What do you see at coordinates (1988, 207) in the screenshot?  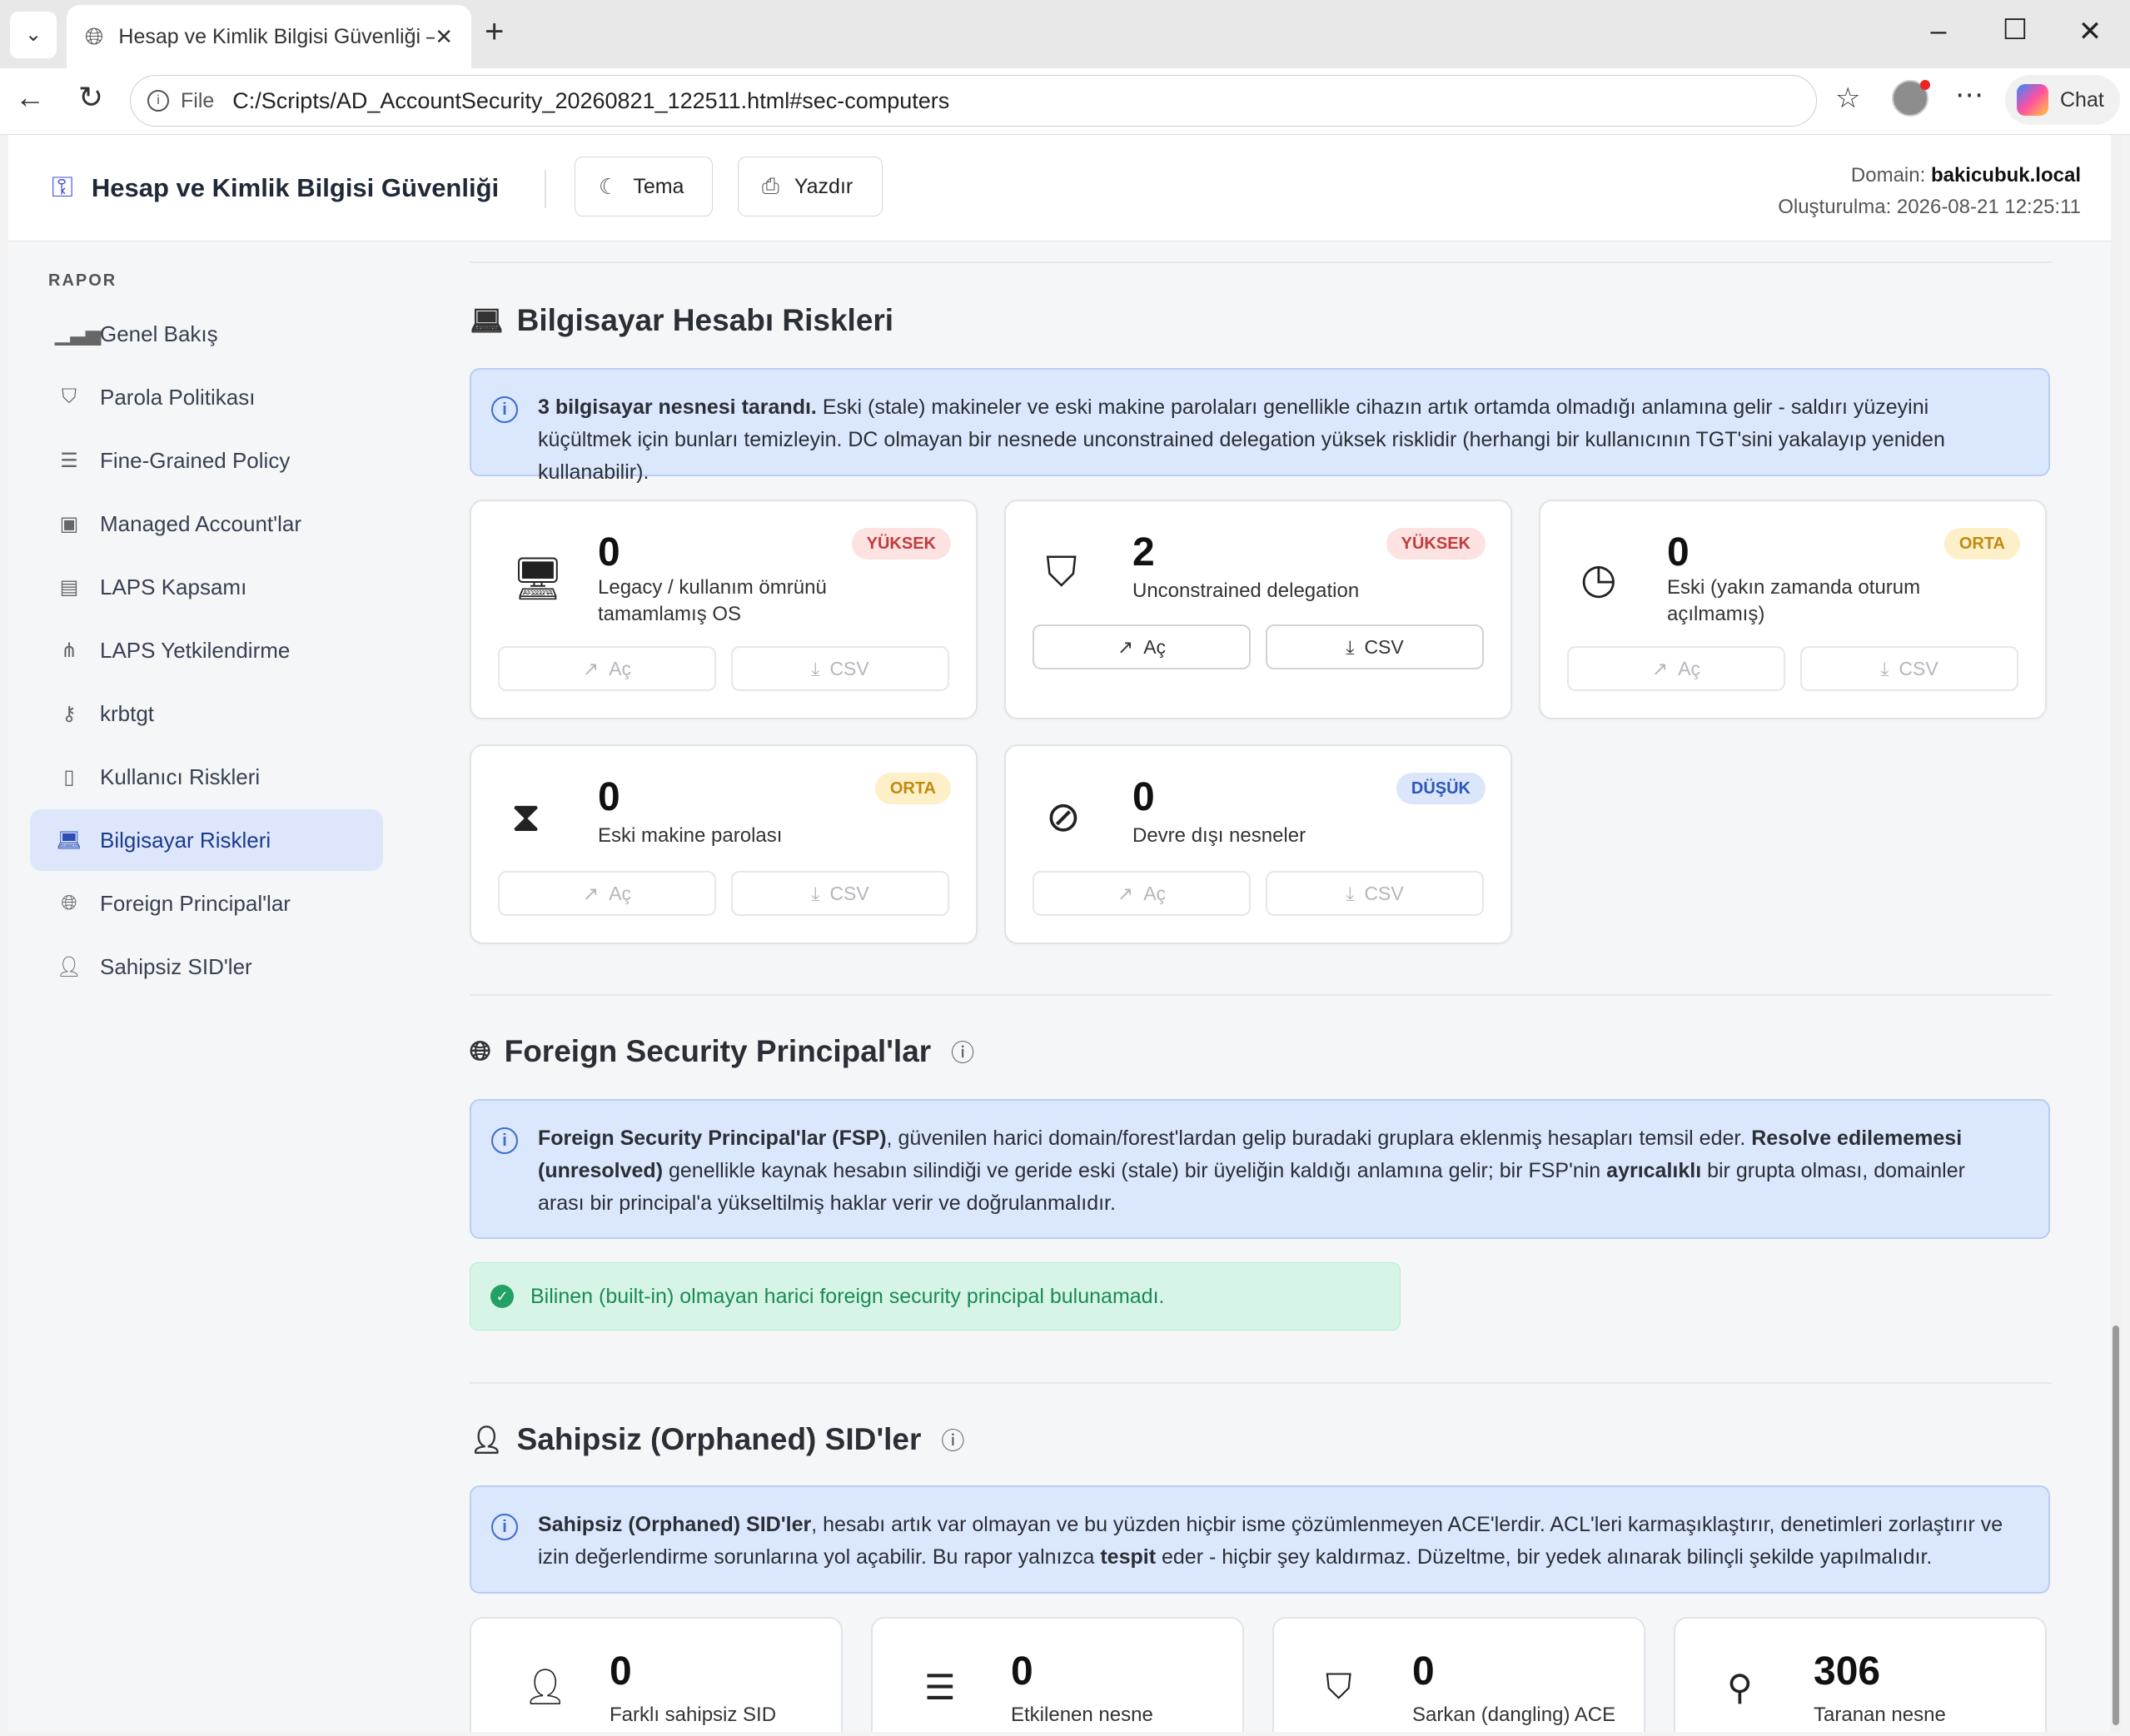 I see `created-value: 2026-08-21 12:25:11` at bounding box center [1988, 207].